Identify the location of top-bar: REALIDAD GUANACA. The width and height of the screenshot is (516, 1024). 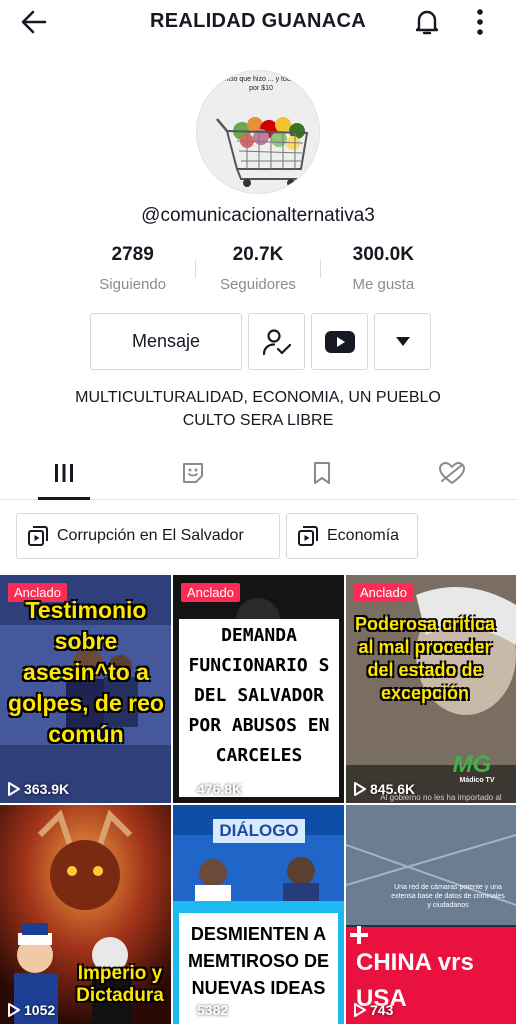
(258, 22).